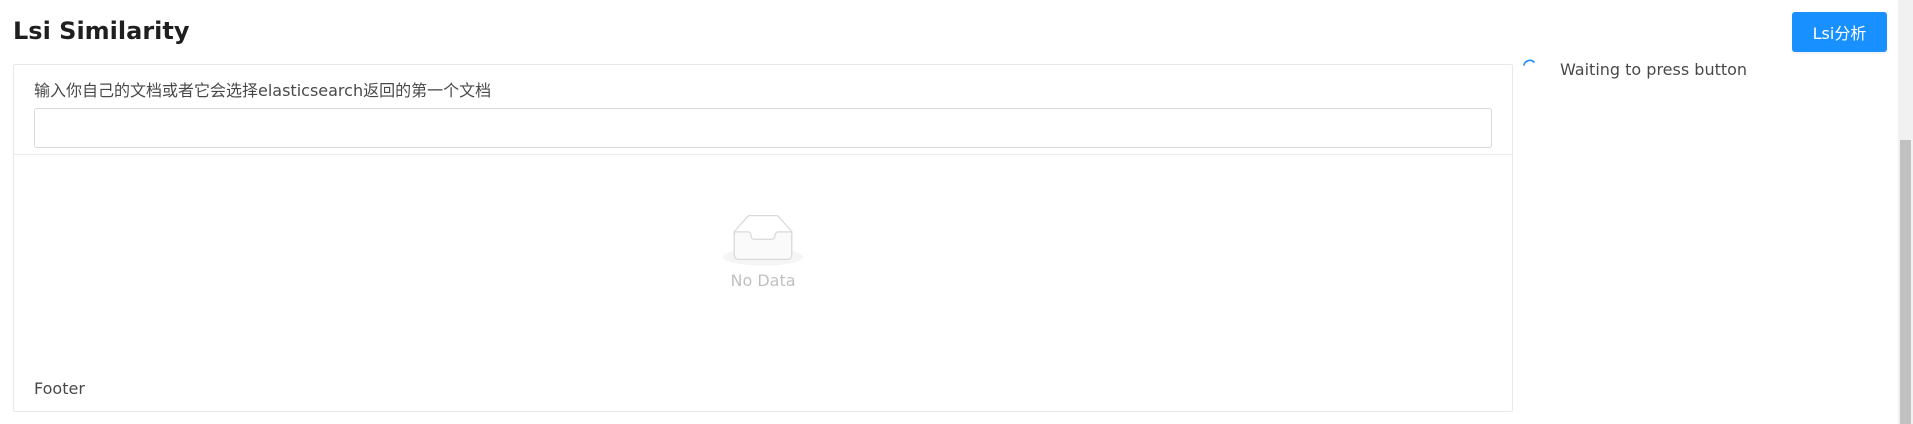 The image size is (1913, 424). I want to click on page-title: Lsi Similarity, so click(101, 31).